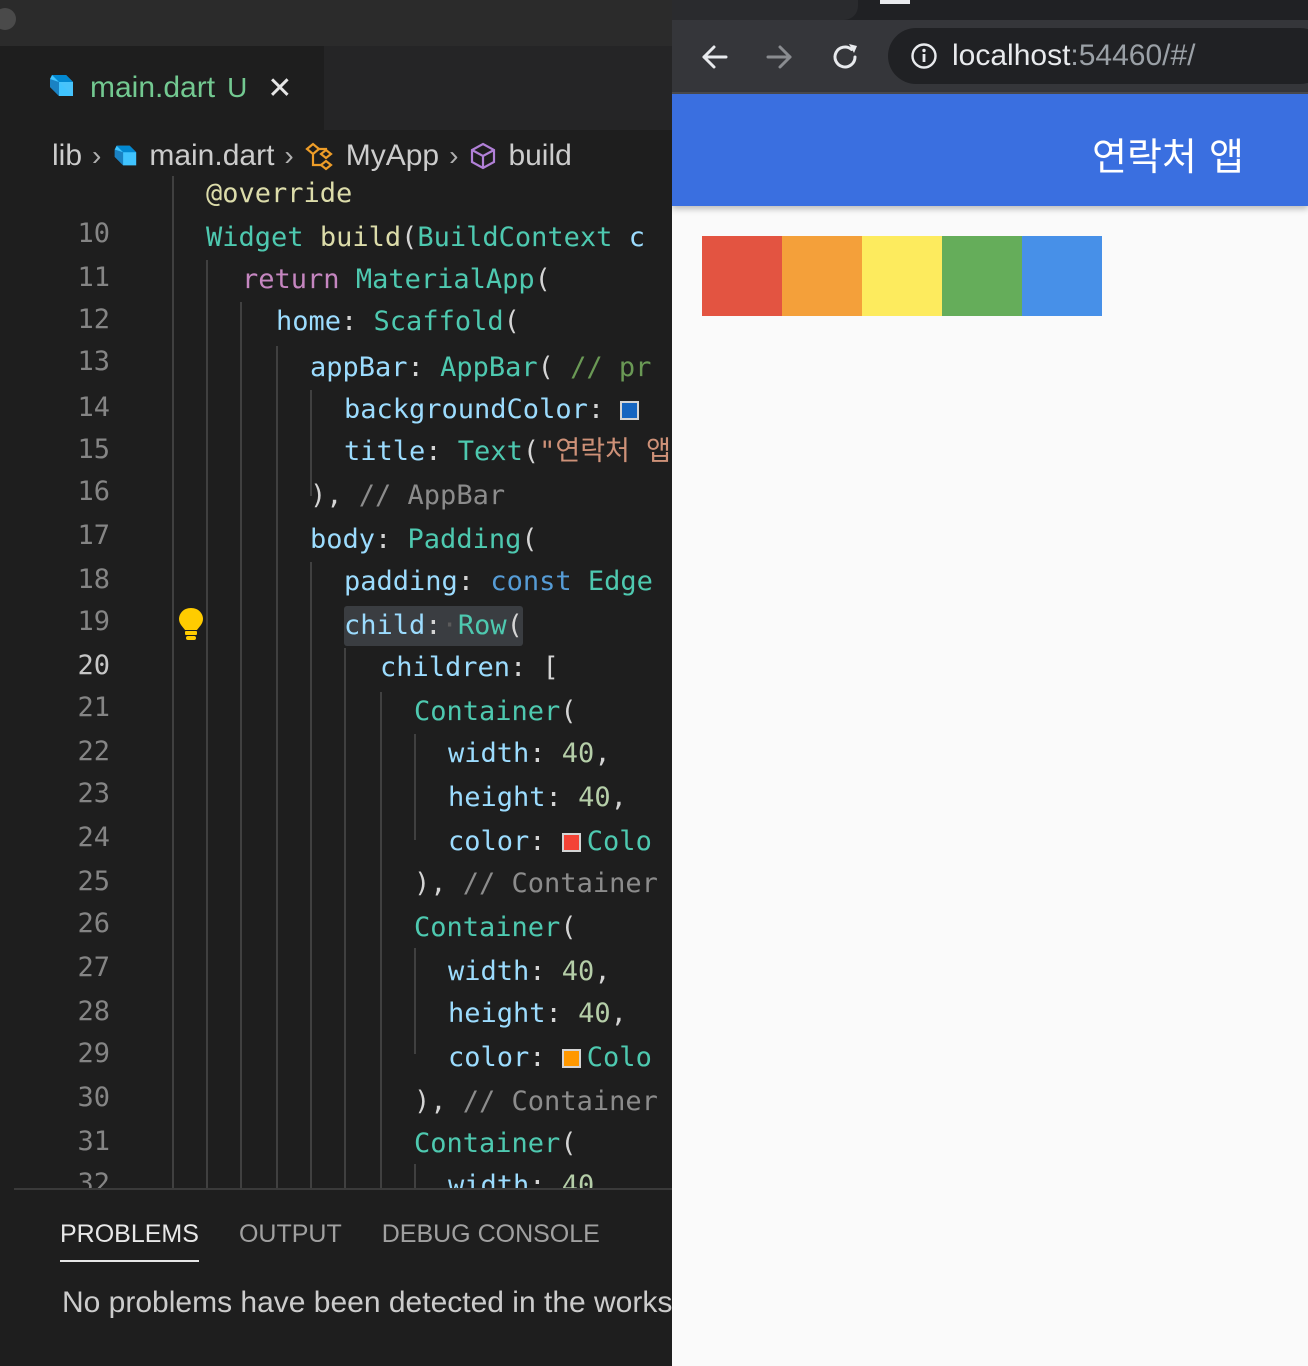 The image size is (1308, 1366). What do you see at coordinates (360, 237) in the screenshot?
I see `code-token: build` at bounding box center [360, 237].